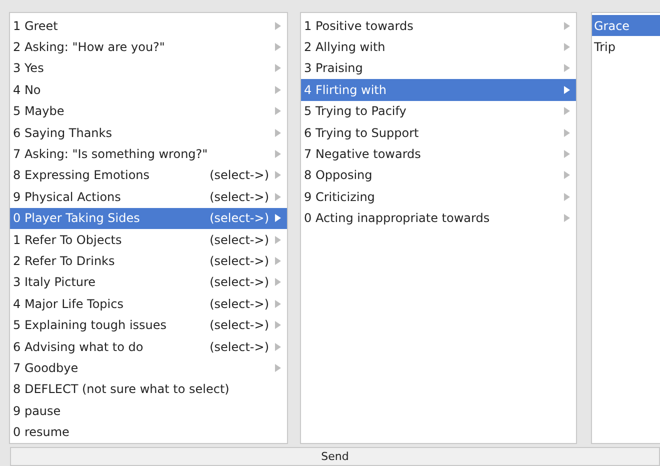  What do you see at coordinates (438, 154) in the screenshot?
I see `menu-item: 7 Negative towards` at bounding box center [438, 154].